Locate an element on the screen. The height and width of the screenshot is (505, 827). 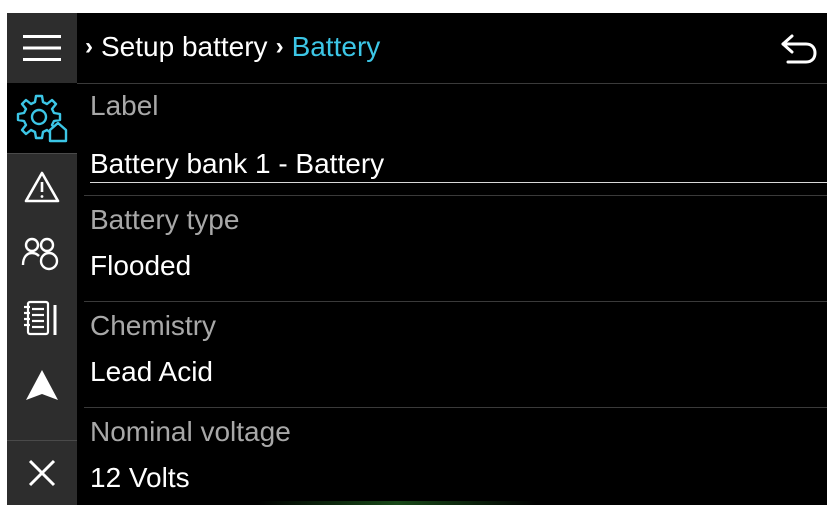
setting-label: Battery type is located at coordinates (165, 219).